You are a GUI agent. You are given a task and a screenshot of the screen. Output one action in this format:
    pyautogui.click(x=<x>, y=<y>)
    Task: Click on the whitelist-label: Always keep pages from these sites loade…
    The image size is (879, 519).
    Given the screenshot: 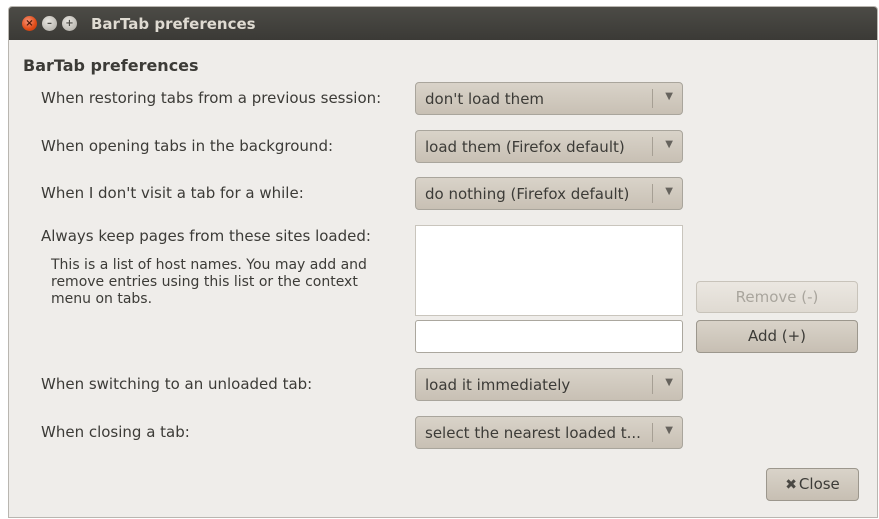 What is the action you would take?
    pyautogui.click(x=206, y=236)
    